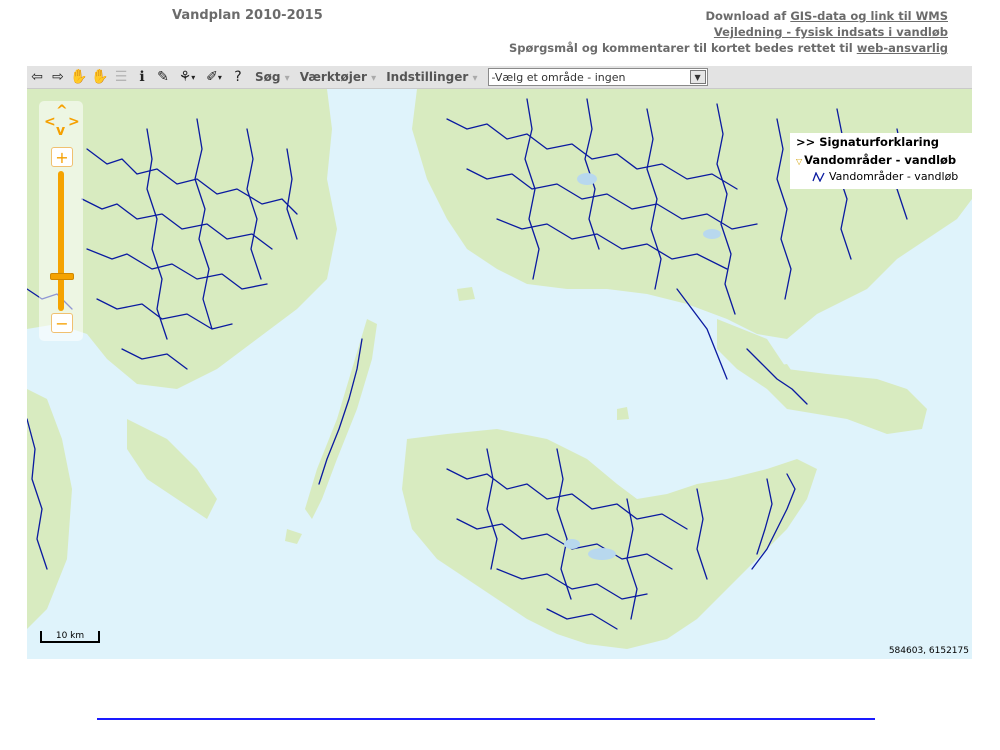 The image size is (1000, 750). What do you see at coordinates (867, 142) in the screenshot?
I see `legend-header: >> Signaturforklaring` at bounding box center [867, 142].